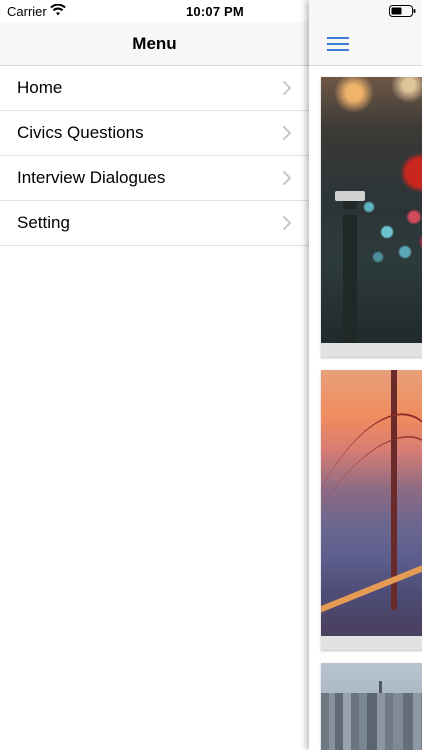  What do you see at coordinates (91, 177) in the screenshot?
I see `menu-item-label: Interview Dialogues` at bounding box center [91, 177].